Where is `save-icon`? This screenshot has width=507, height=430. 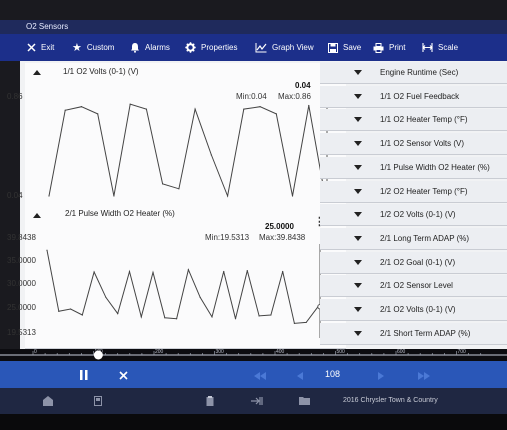 save-icon is located at coordinates (333, 47).